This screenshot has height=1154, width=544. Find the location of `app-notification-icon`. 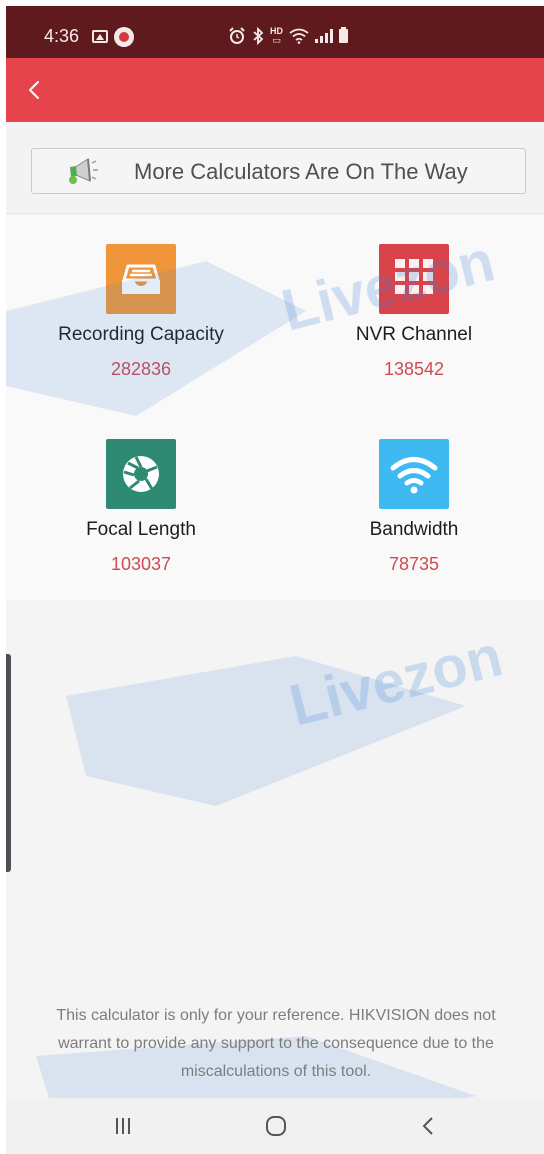

app-notification-icon is located at coordinates (124, 37).